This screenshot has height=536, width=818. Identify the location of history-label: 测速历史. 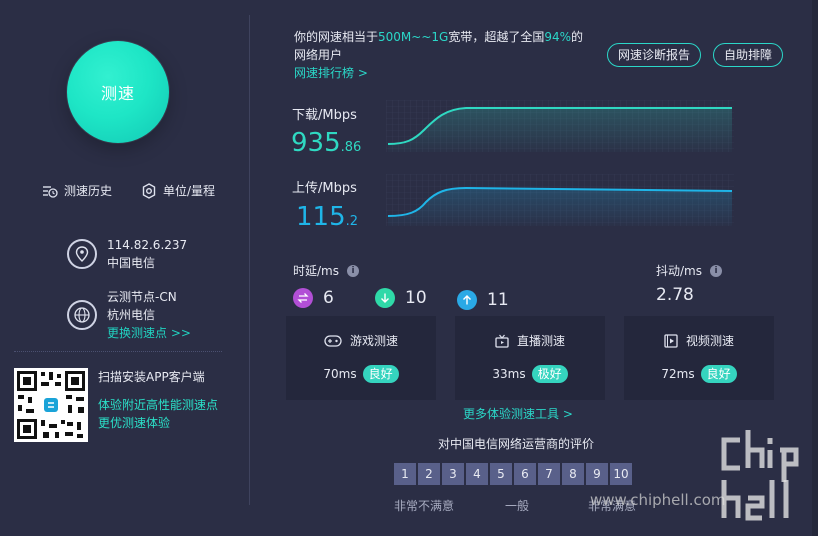
(88, 191).